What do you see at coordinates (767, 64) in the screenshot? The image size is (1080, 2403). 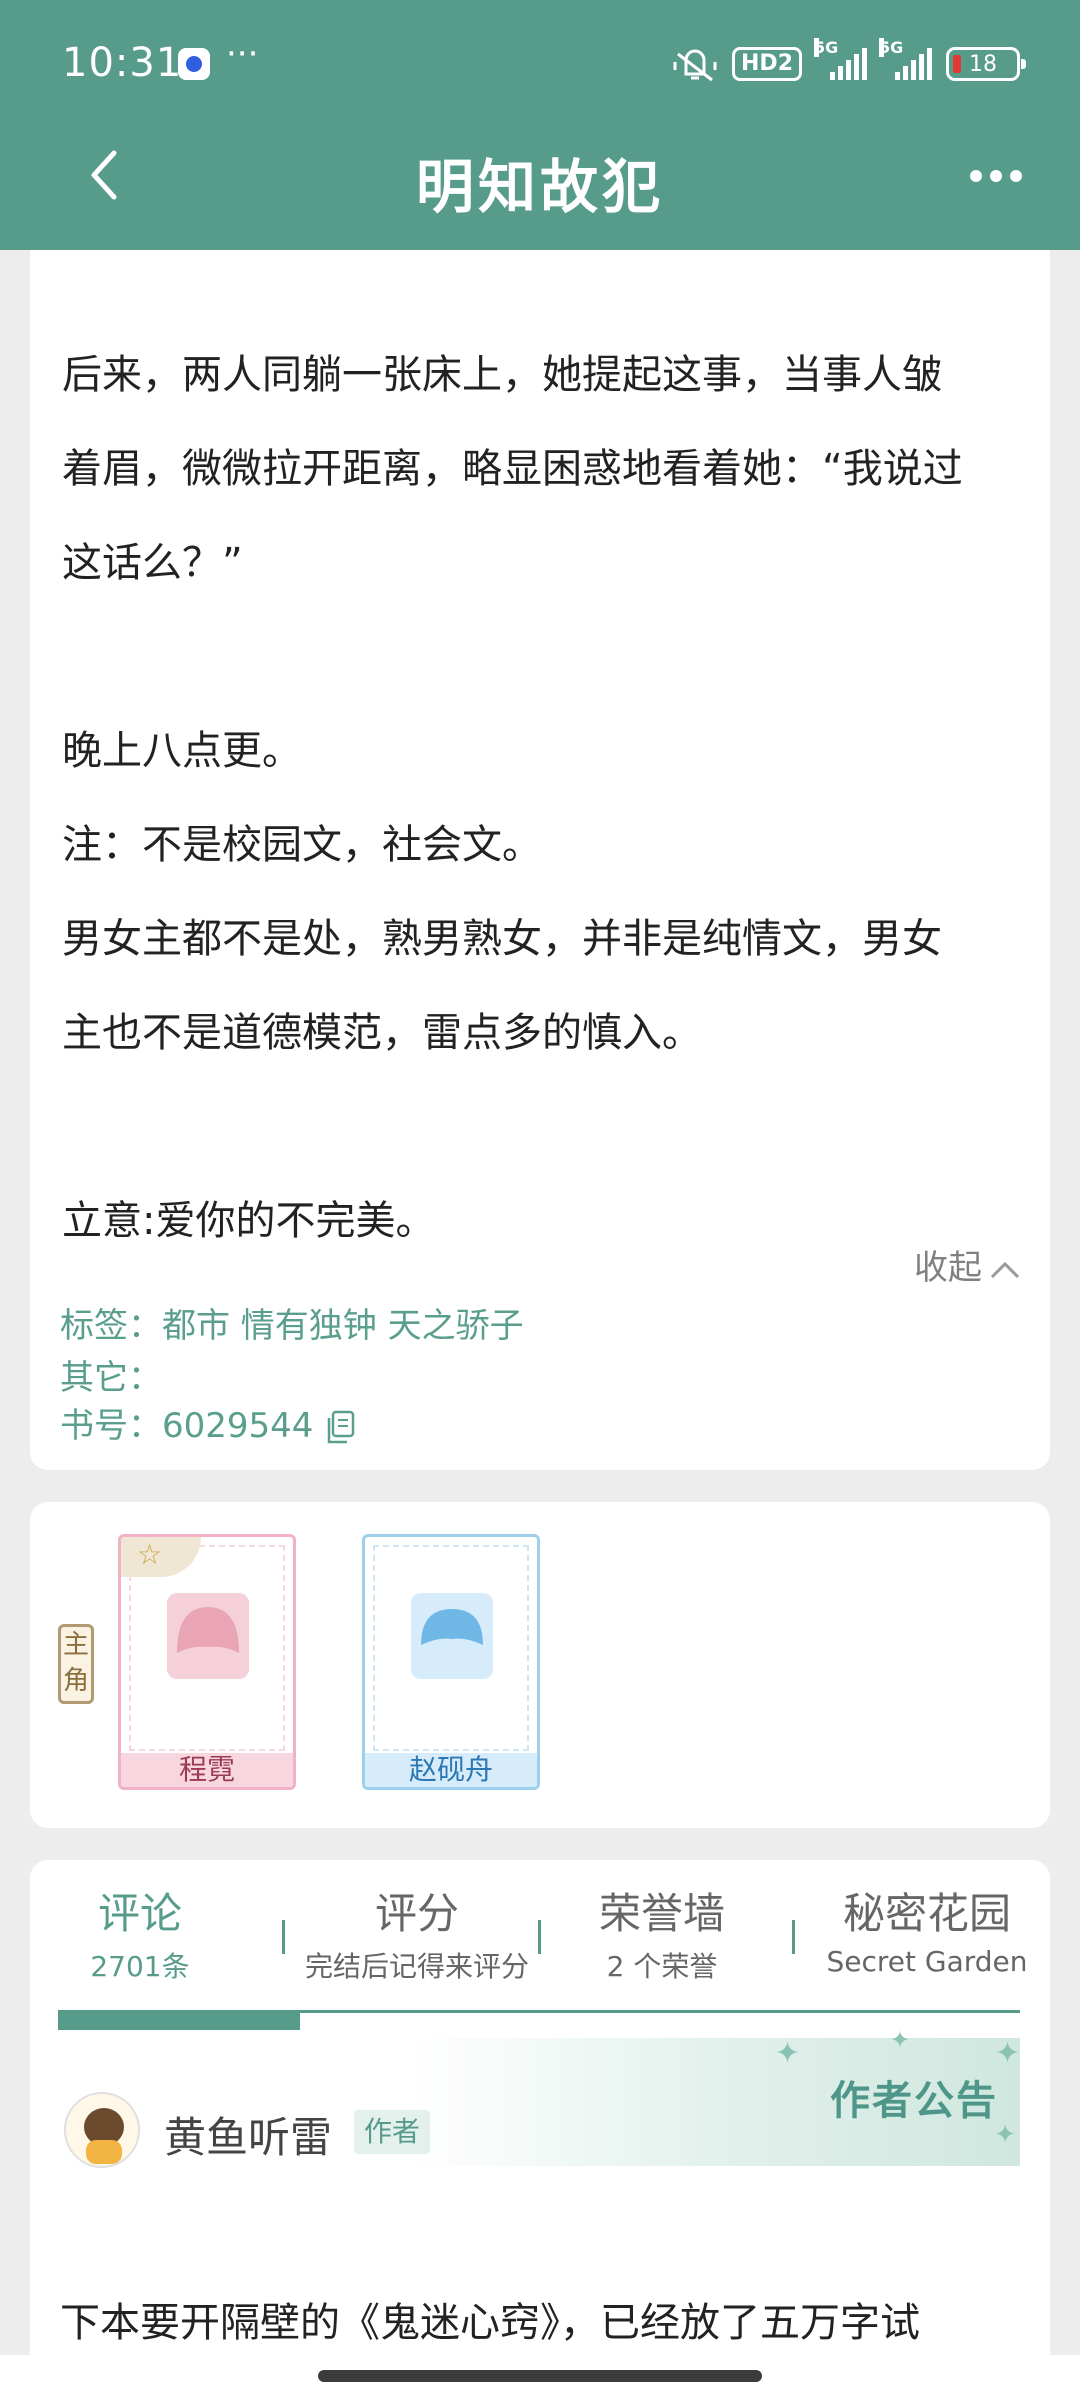 I see `hd-icon: HD2` at bounding box center [767, 64].